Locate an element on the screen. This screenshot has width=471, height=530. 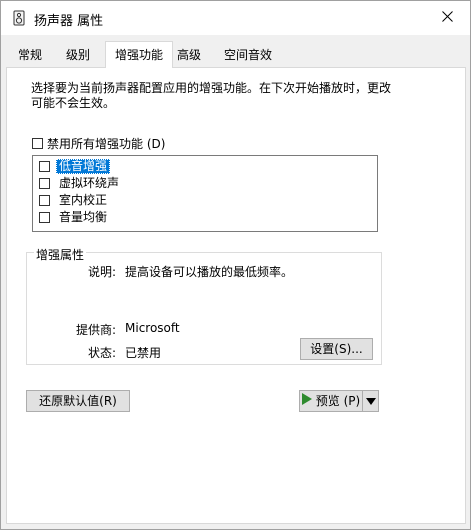
status-value: 已禁用 is located at coordinates (143, 353).